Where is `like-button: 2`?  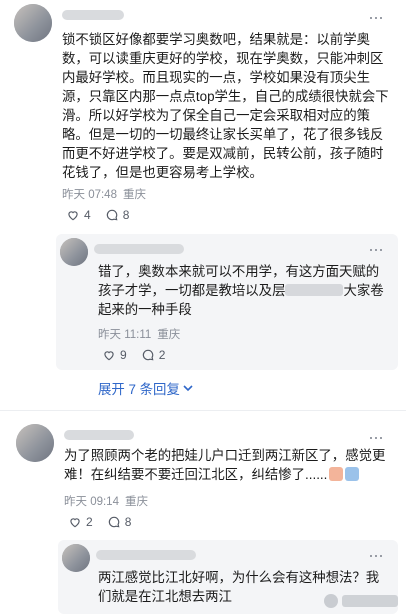
like-button: 2 is located at coordinates (80, 522).